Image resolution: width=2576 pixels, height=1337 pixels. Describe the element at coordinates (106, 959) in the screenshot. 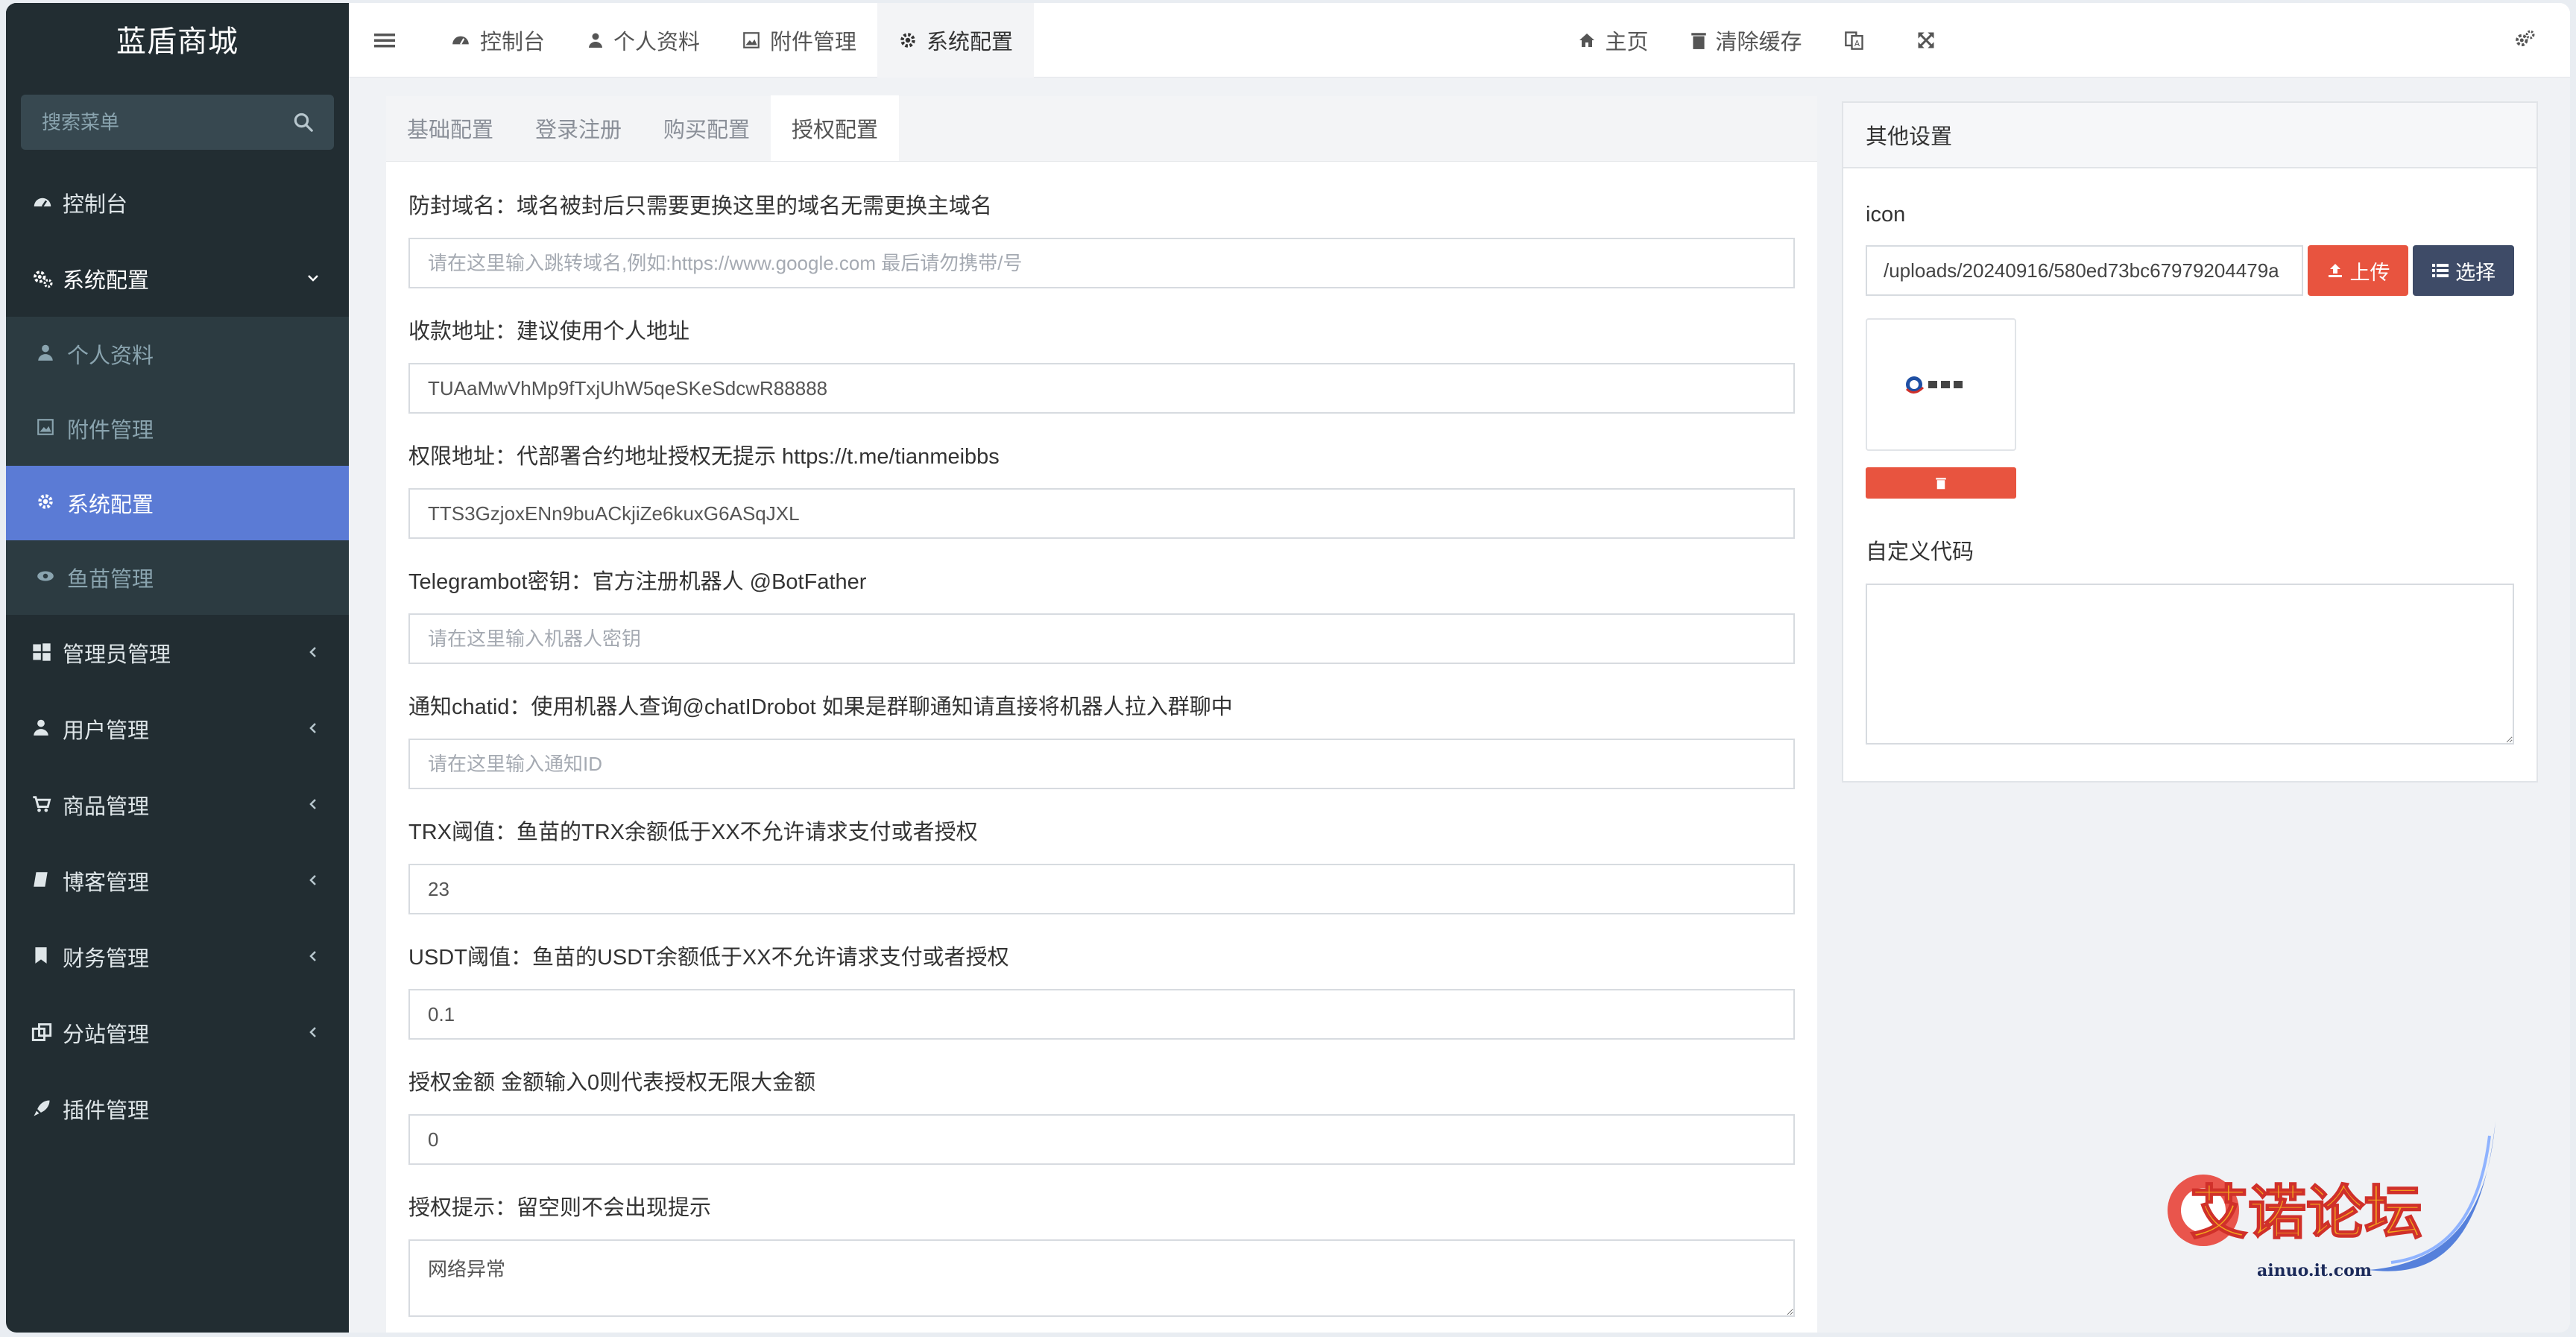

I see `sidebar-item-label: 财务管理` at that location.